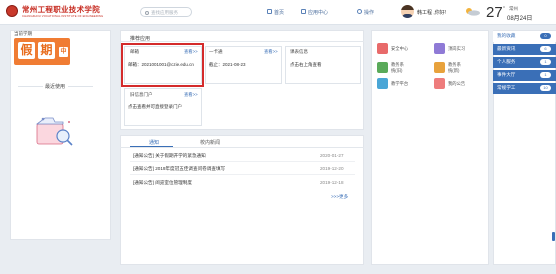 The height and width of the screenshot is (274, 556). I want to click on avatar, so click(407, 11).